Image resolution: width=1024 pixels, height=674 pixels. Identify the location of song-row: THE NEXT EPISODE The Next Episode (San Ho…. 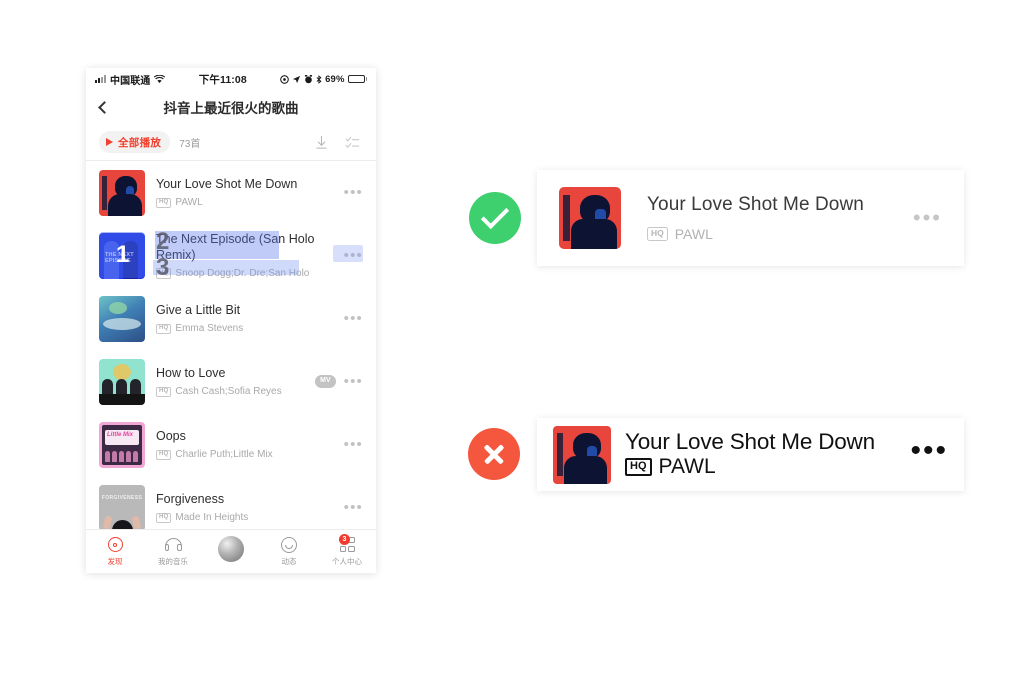
(231, 255).